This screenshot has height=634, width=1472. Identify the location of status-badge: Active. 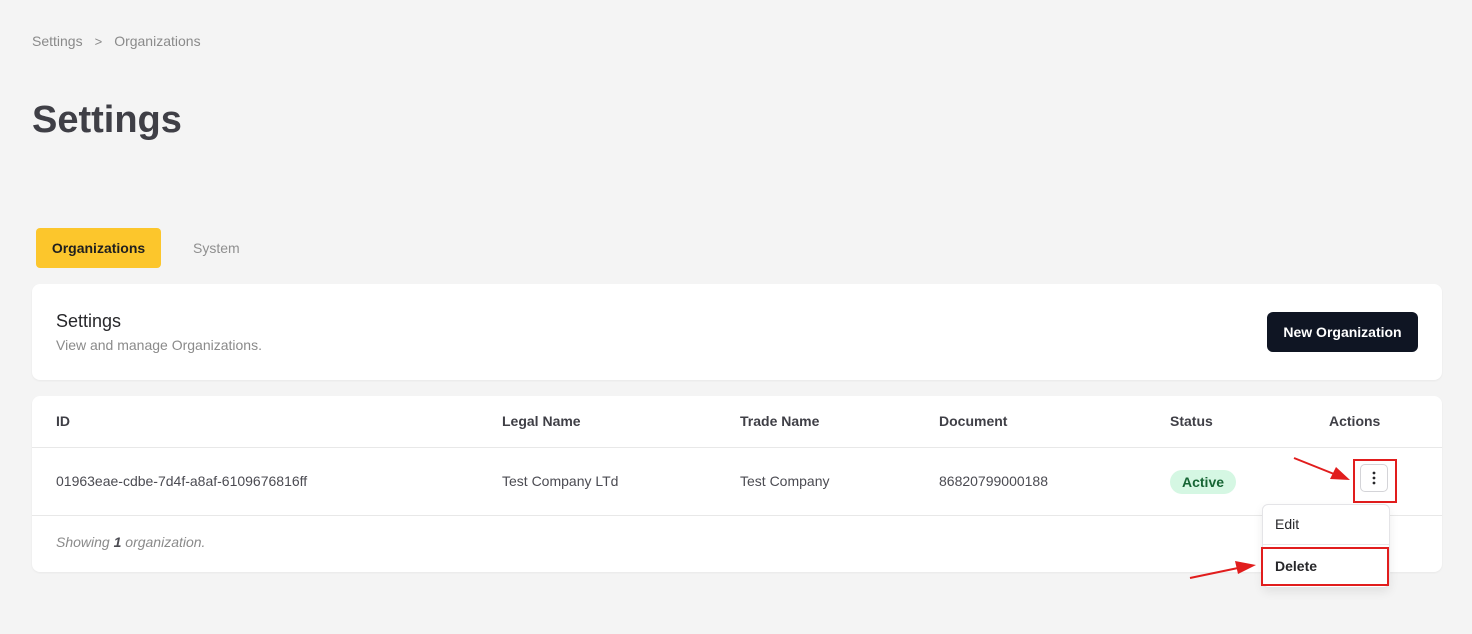
(1203, 482).